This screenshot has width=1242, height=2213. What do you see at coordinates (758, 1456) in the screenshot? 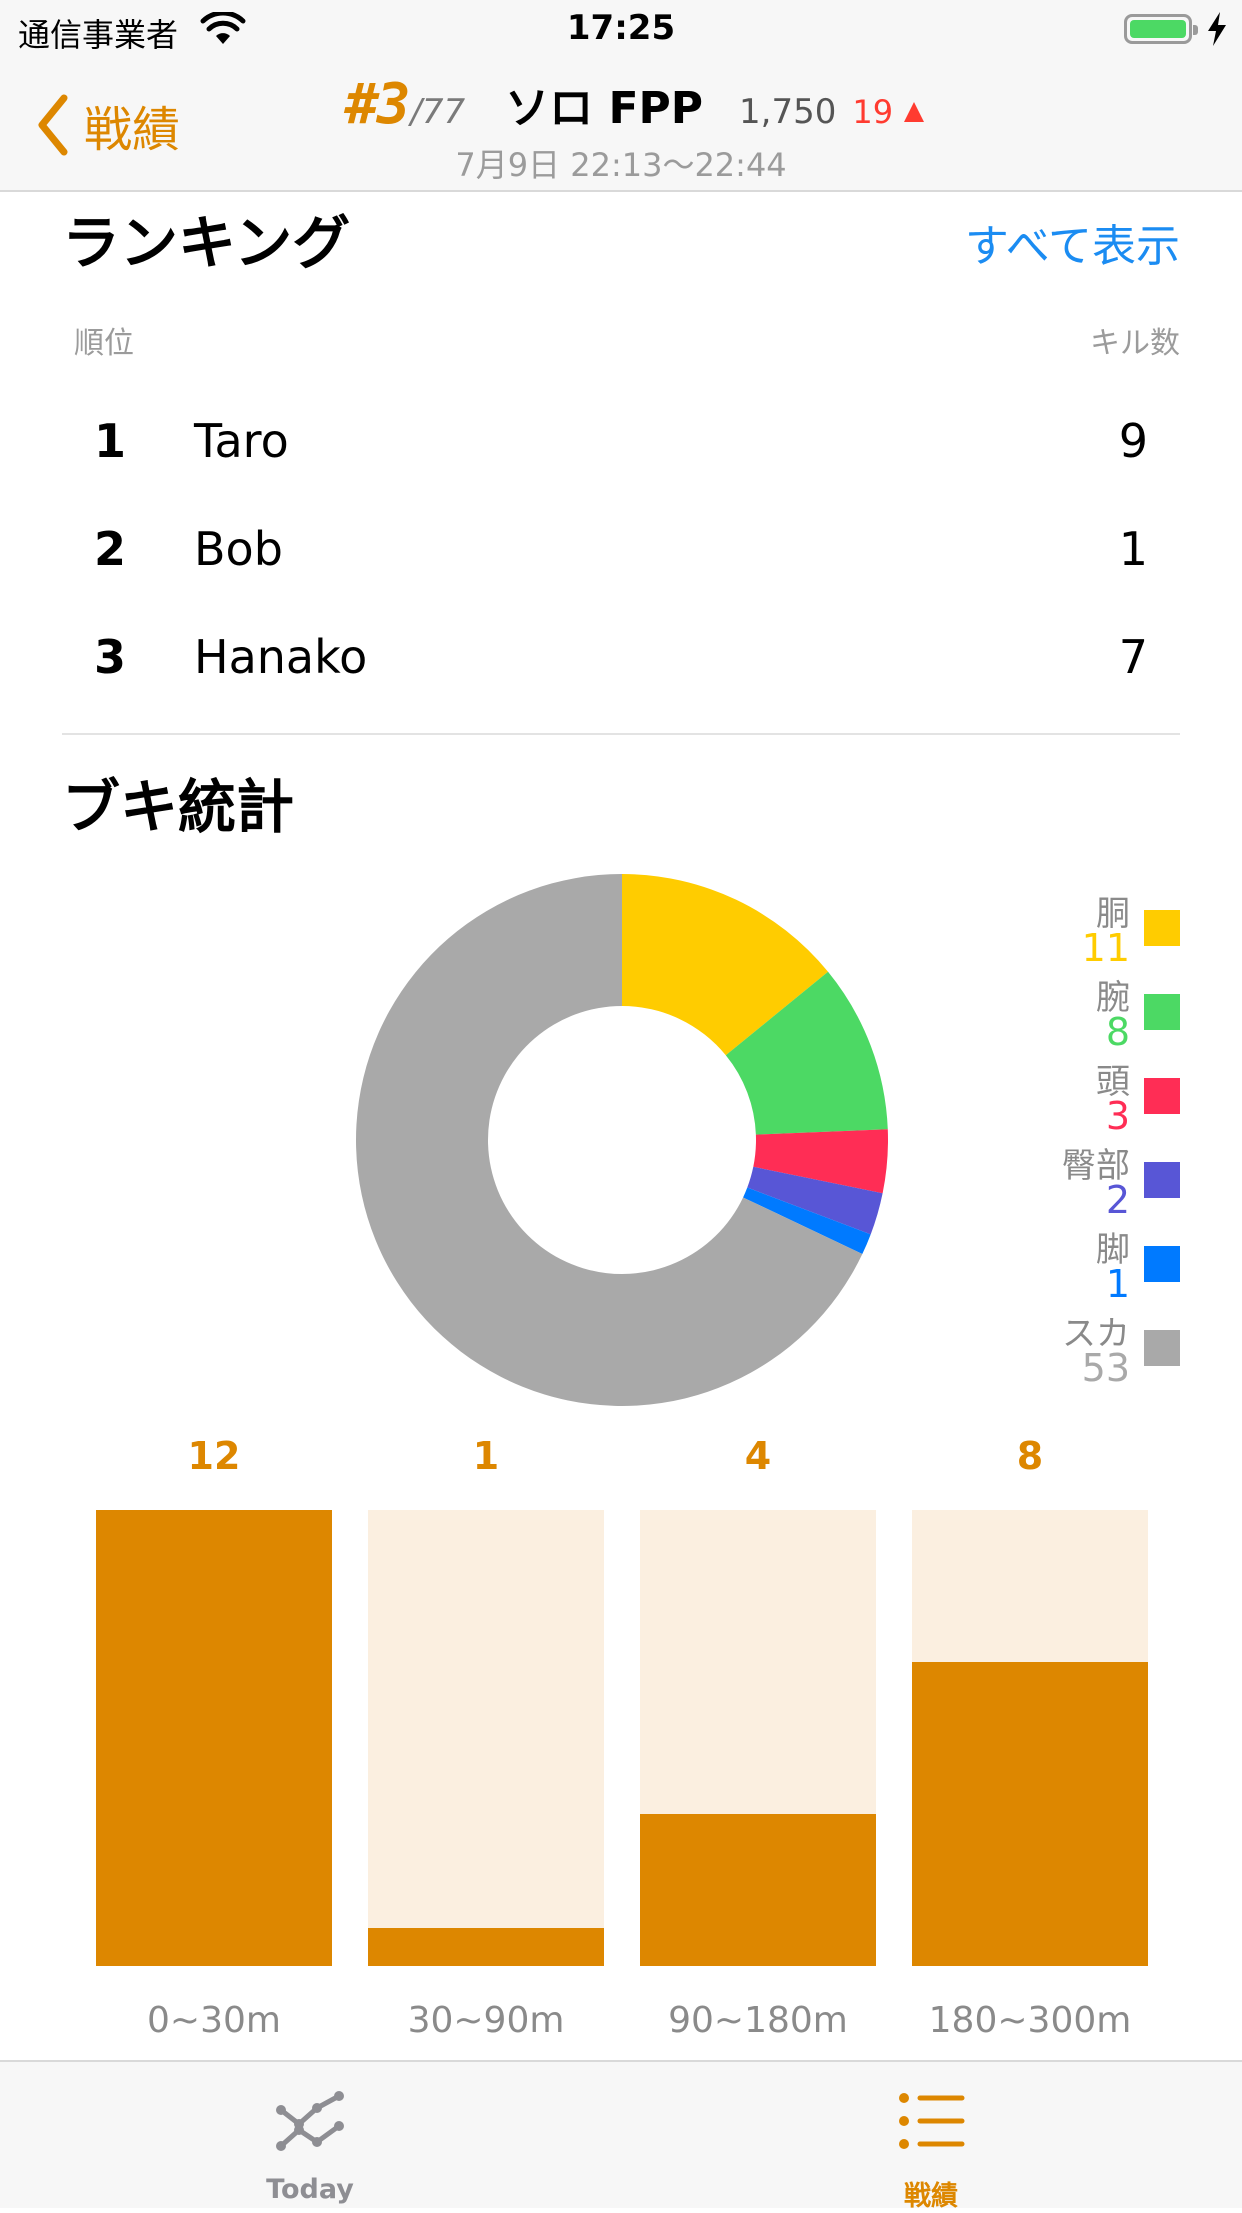
I see `distance-count-label: 4` at bounding box center [758, 1456].